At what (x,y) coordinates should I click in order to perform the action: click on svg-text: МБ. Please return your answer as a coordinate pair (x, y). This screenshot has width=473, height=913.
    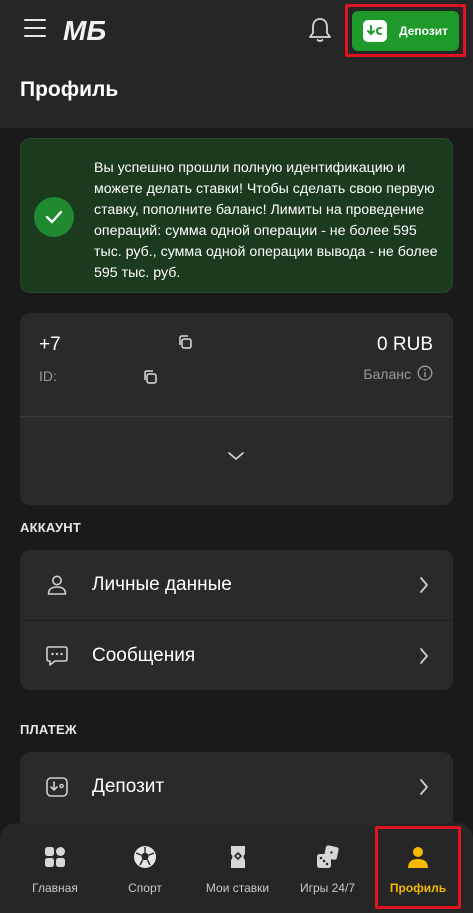
    Looking at the image, I should click on (84, 30).